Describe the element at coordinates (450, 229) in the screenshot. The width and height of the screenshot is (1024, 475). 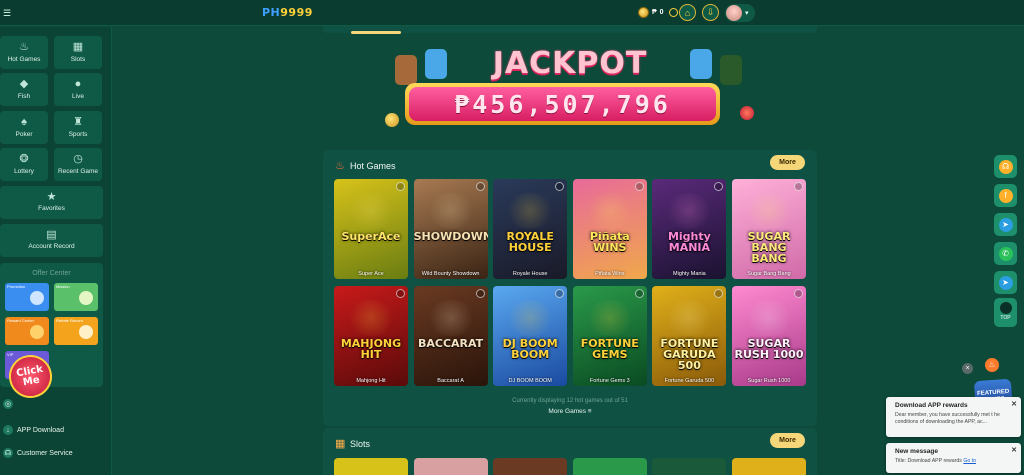
I see `game-card: SHOWDOWN Wild Bounty Showdown` at that location.